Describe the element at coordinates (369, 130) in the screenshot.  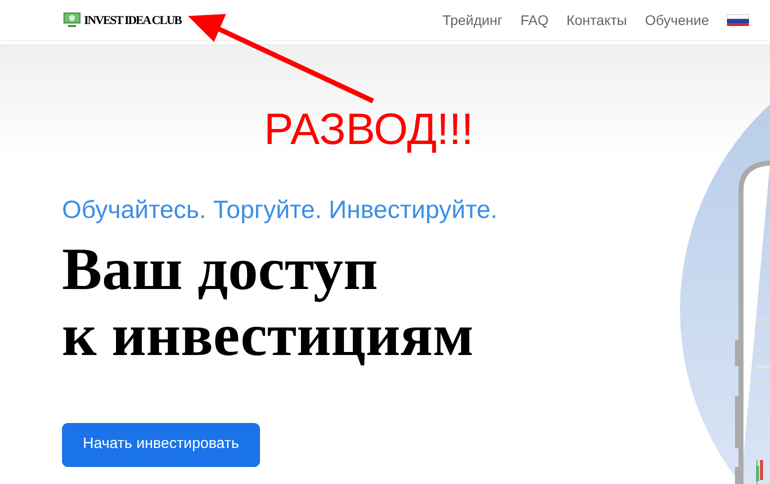
I see `annotation-text: РАЗВОД!!!` at that location.